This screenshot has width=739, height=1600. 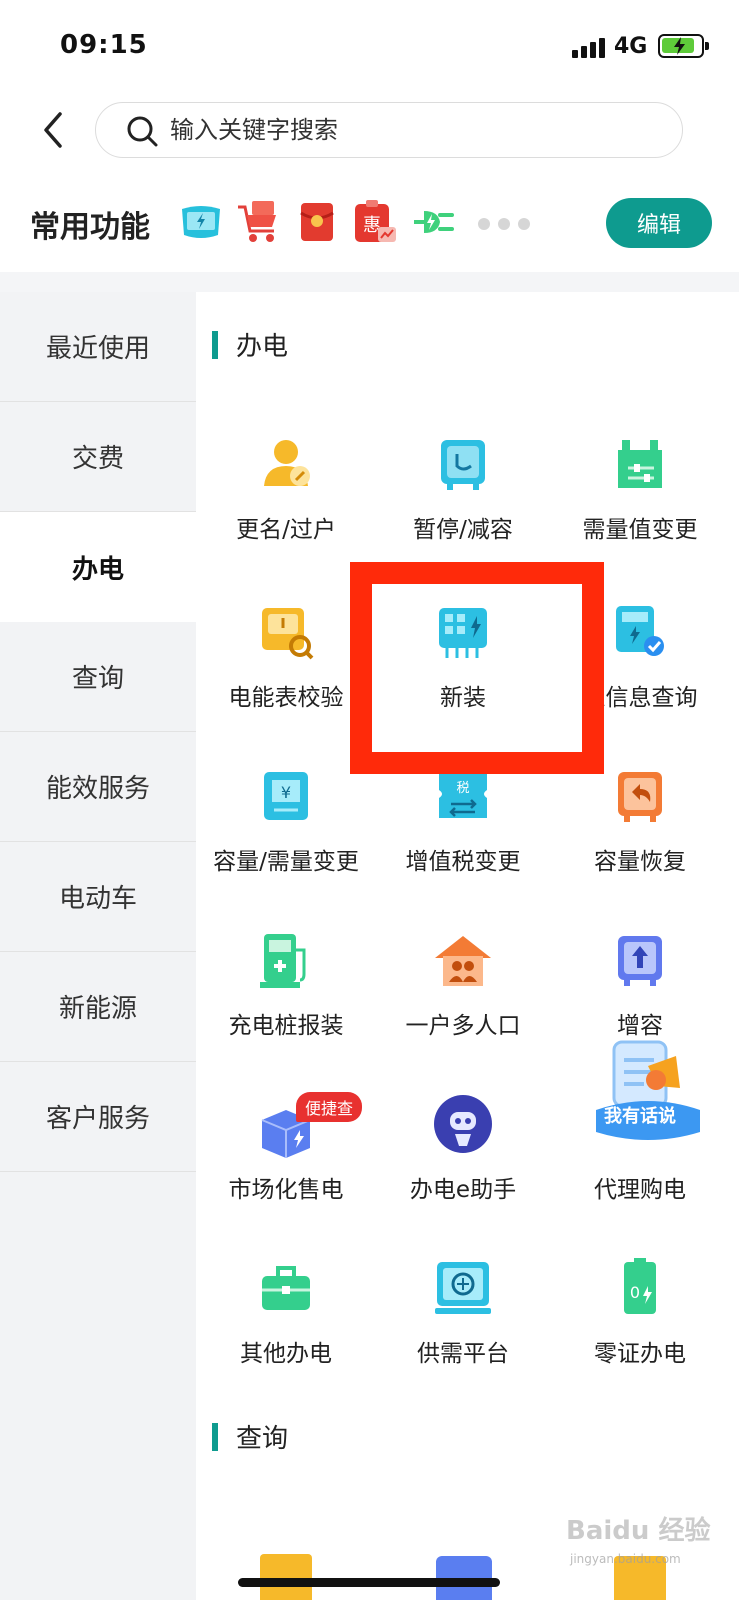 What do you see at coordinates (640, 499) in the screenshot?
I see `grid-item-demand-change: 需量值变更` at bounding box center [640, 499].